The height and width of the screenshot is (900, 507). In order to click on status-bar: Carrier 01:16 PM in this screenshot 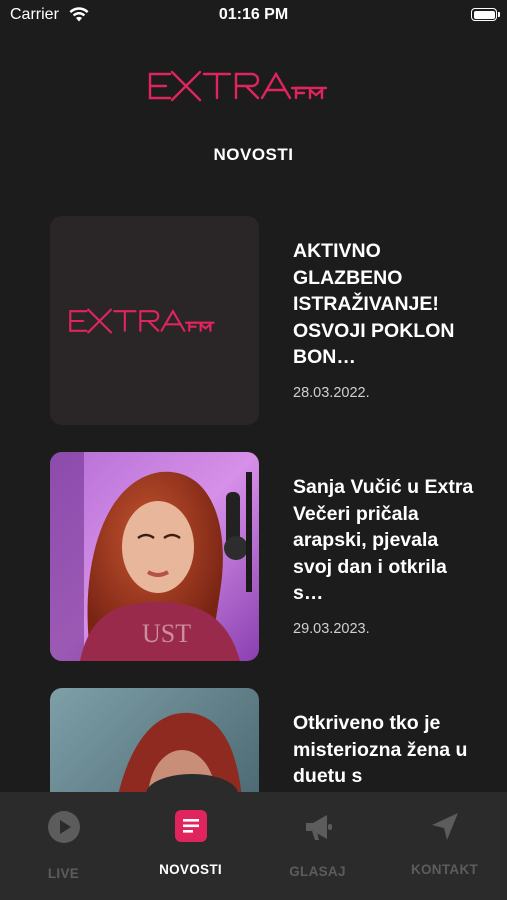, I will do `click(253, 16)`.